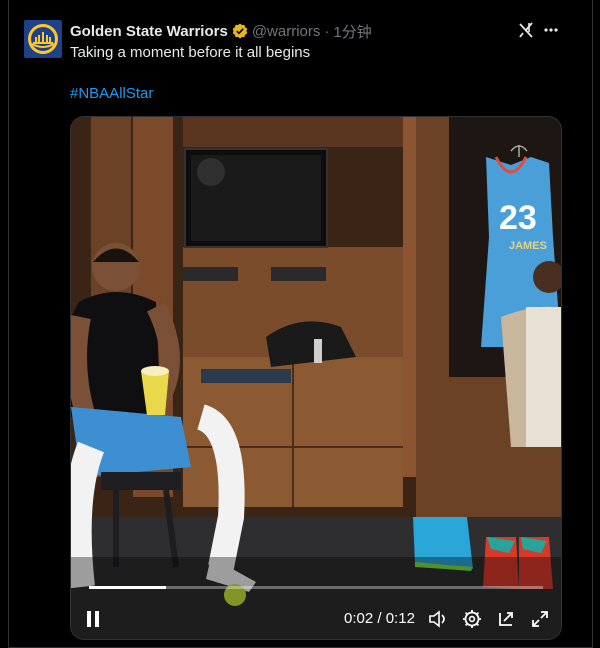  What do you see at coordinates (286, 31) in the screenshot?
I see `author-handle: @warriors` at bounding box center [286, 31].